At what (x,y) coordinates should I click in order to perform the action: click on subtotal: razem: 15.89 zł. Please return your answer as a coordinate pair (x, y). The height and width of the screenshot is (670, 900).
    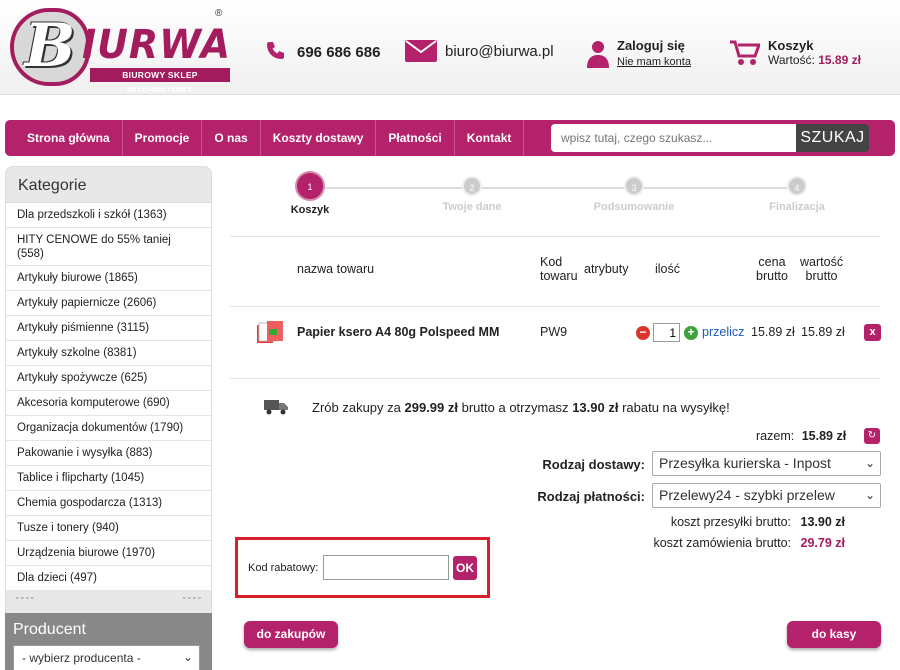
    Looking at the image, I should click on (801, 436).